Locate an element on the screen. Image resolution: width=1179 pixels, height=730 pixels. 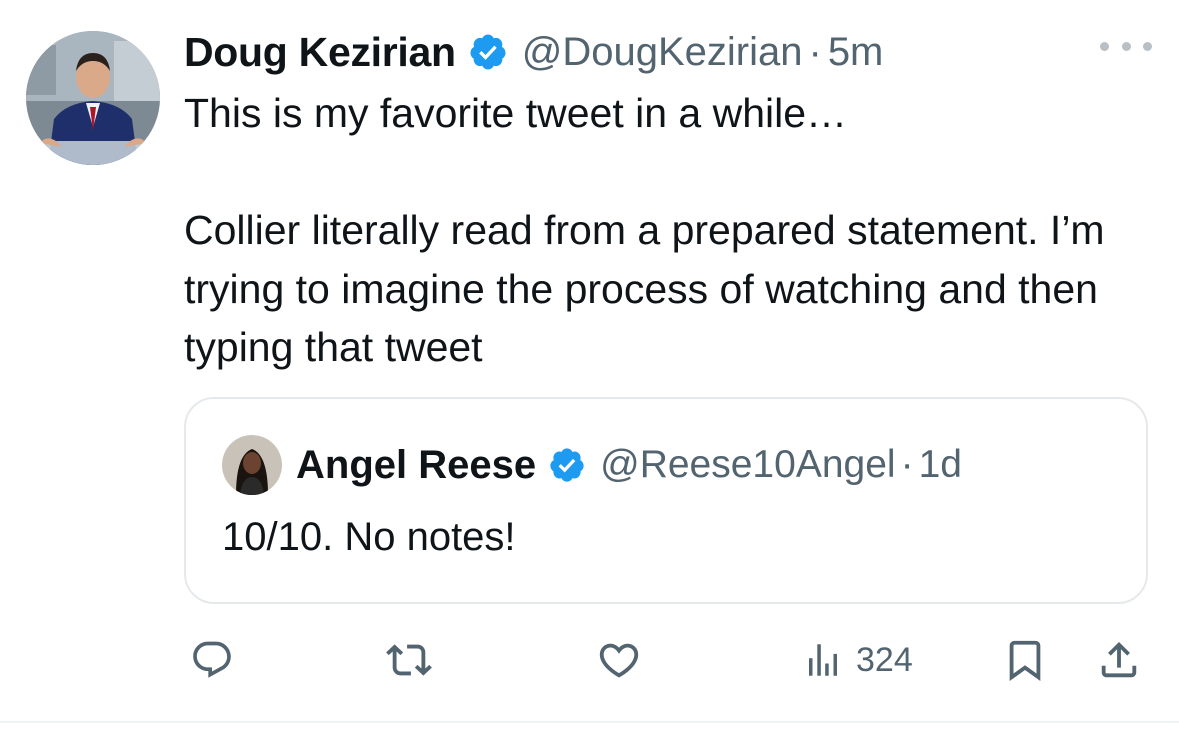
tweet-header: Doug Kezirian @DougKezirian · 5m is located at coordinates (533, 52).